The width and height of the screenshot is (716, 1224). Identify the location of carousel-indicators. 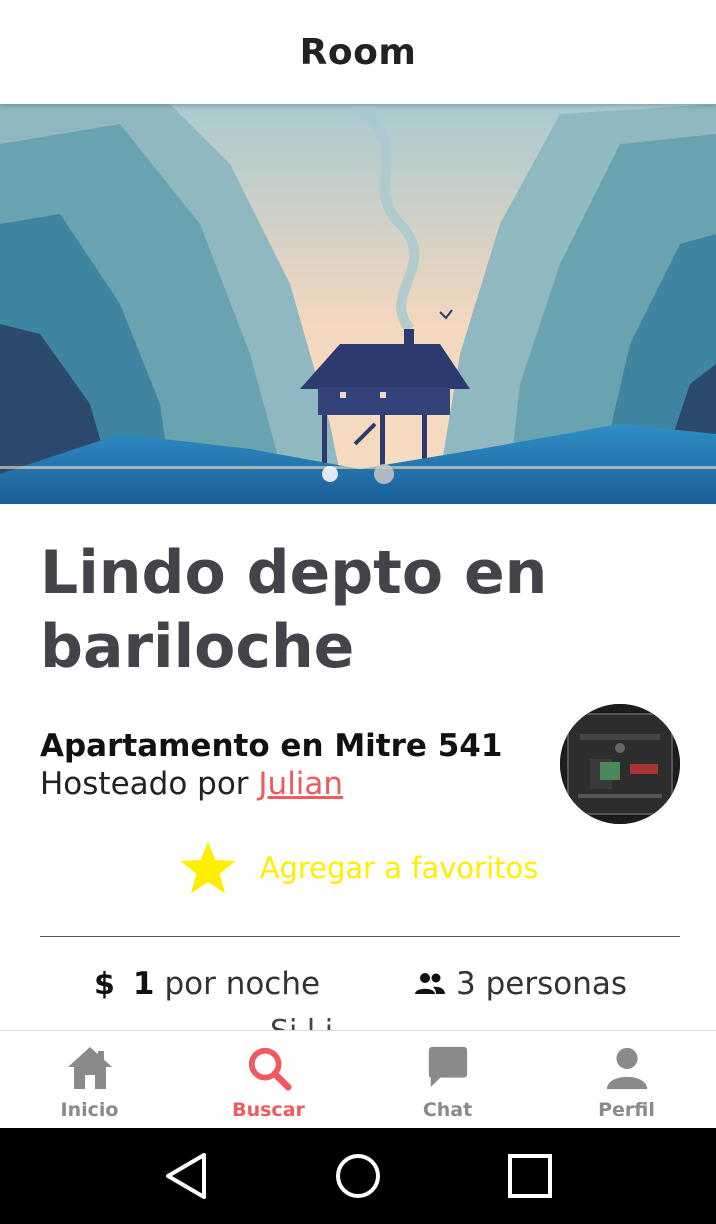
(358, 474).